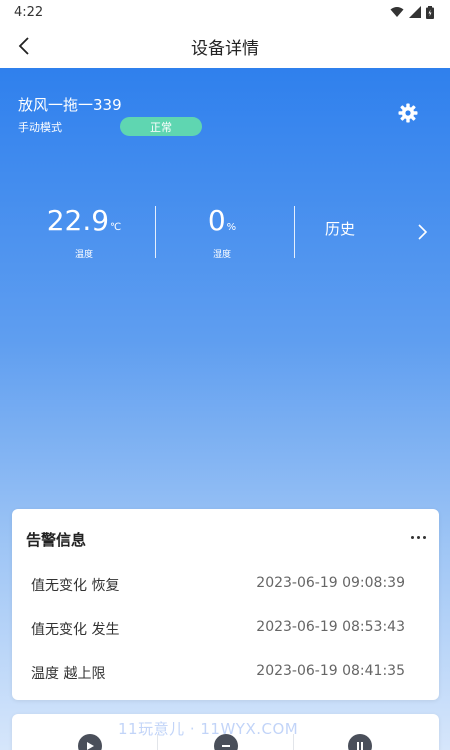  Describe the element at coordinates (340, 228) in the screenshot. I see `history-link: 历史` at that location.